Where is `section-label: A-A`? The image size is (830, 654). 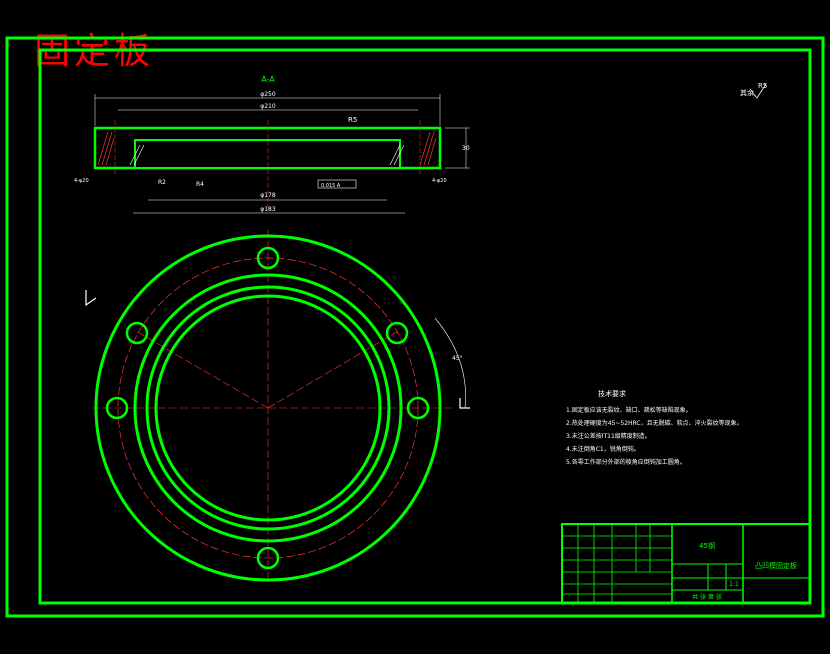 section-label: A-A is located at coordinates (268, 79).